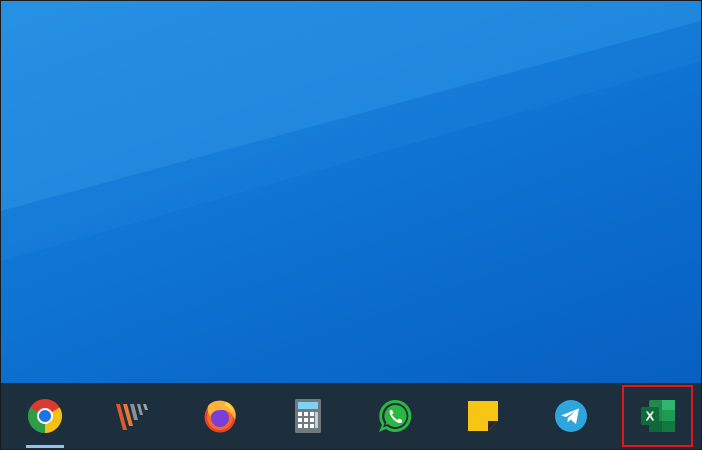 The width and height of the screenshot is (702, 450). What do you see at coordinates (649, 416) in the screenshot?
I see `excel-icon-letter: X` at bounding box center [649, 416].